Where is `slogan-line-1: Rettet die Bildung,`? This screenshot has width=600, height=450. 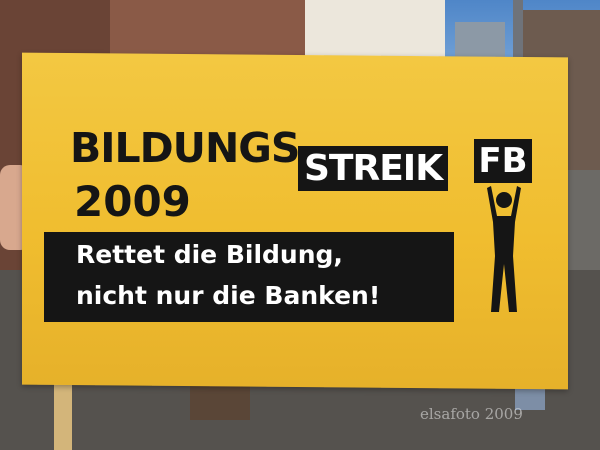
slogan-line-1: Rettet die Bildung, is located at coordinates (209, 254).